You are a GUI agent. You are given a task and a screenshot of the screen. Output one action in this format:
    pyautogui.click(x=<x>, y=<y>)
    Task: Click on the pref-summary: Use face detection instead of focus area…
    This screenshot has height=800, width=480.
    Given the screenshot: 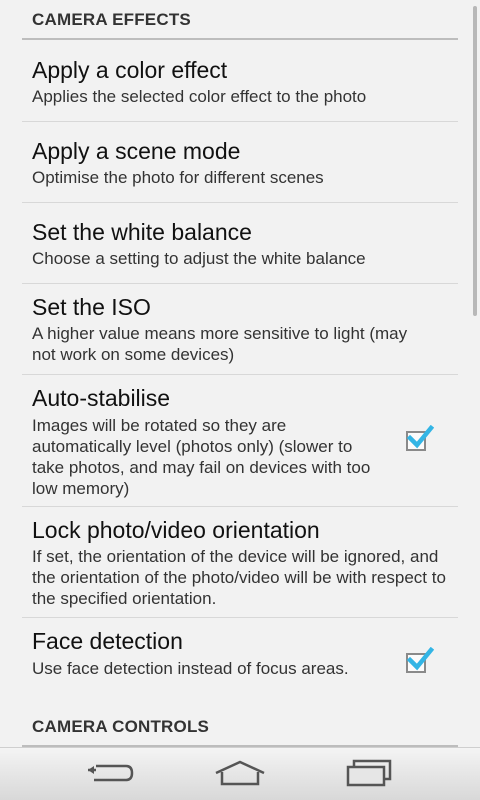 What is the action you would take?
    pyautogui.click(x=190, y=668)
    